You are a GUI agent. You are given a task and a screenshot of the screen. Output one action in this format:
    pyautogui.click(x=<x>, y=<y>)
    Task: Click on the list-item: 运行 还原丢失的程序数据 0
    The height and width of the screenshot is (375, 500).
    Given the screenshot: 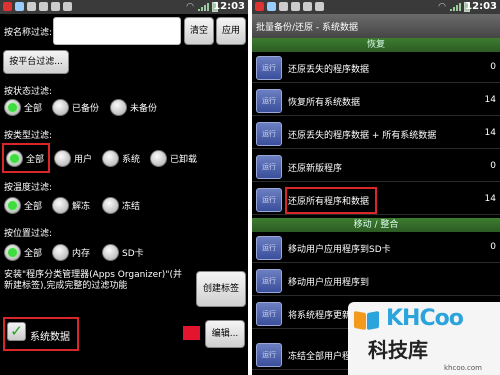 What is the action you would take?
    pyautogui.click(x=376, y=68)
    